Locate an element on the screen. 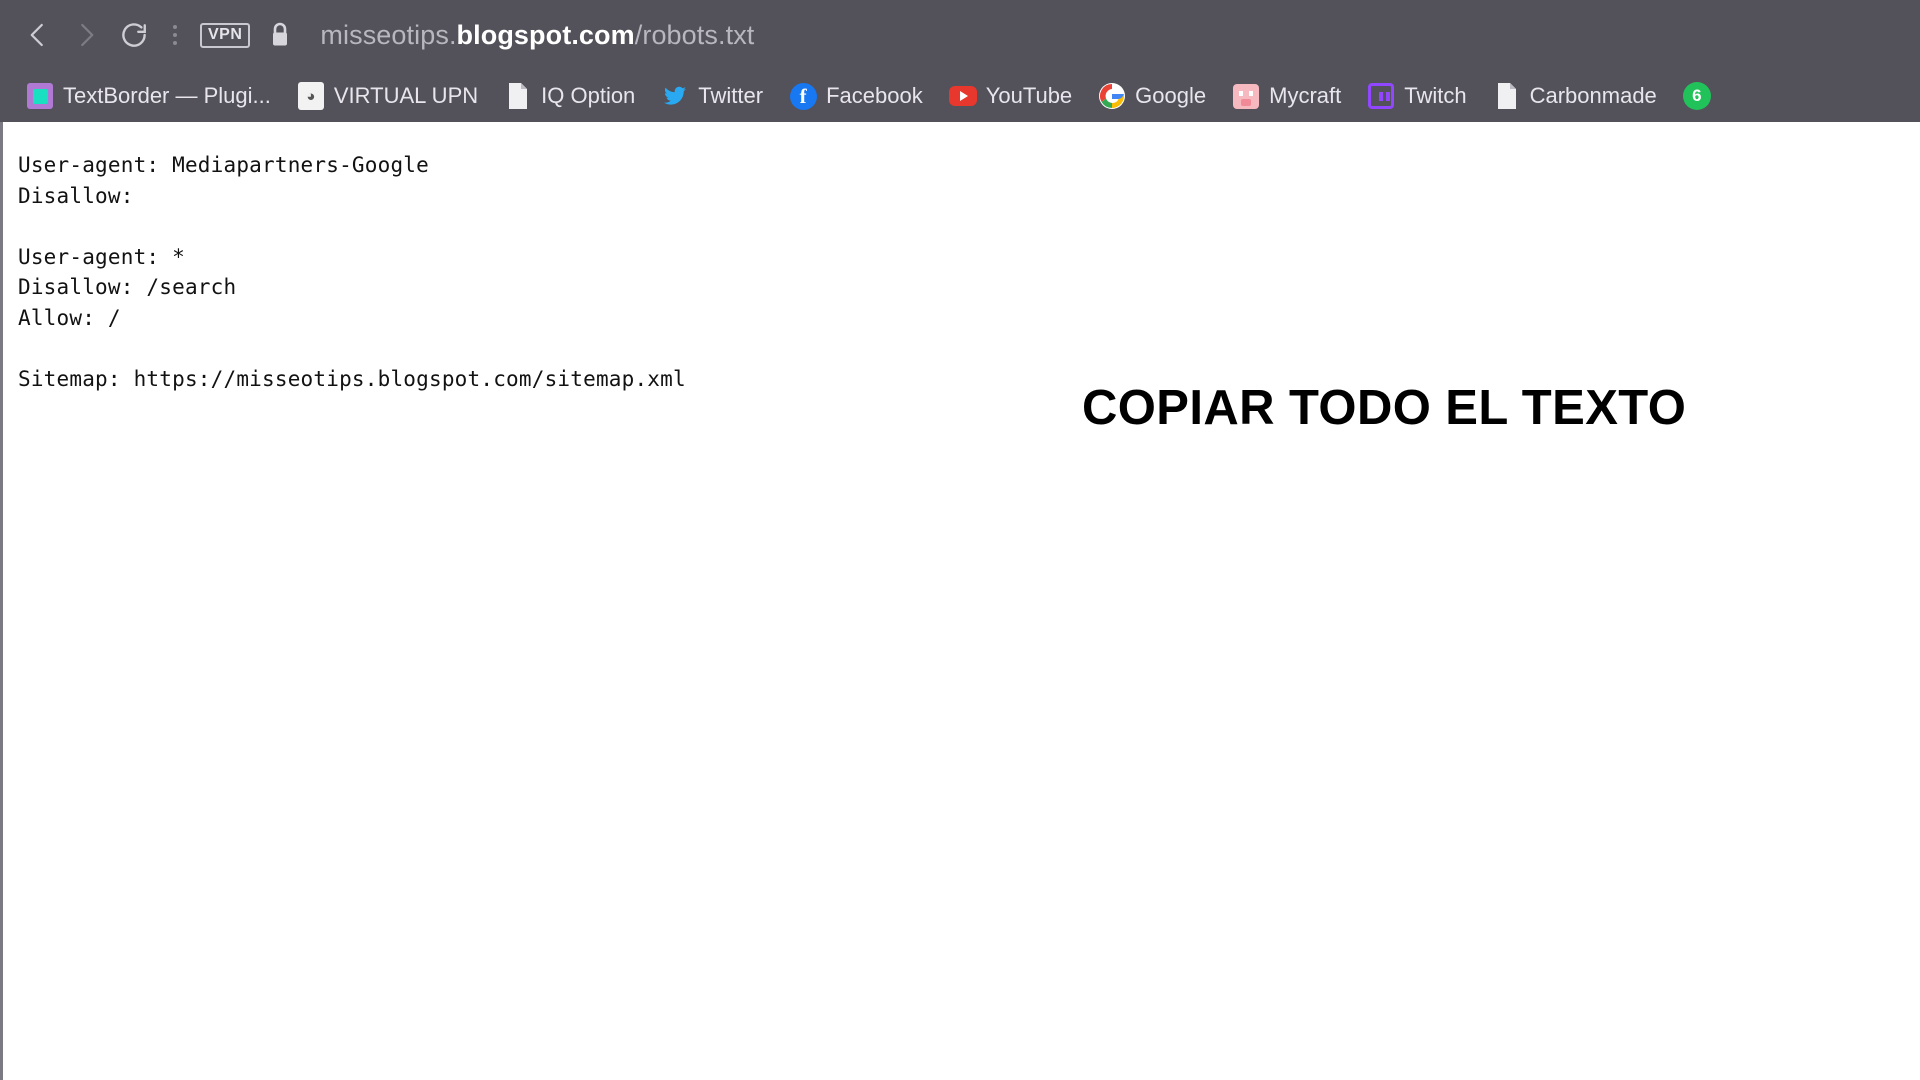  pig-icon is located at coordinates (1246, 96).